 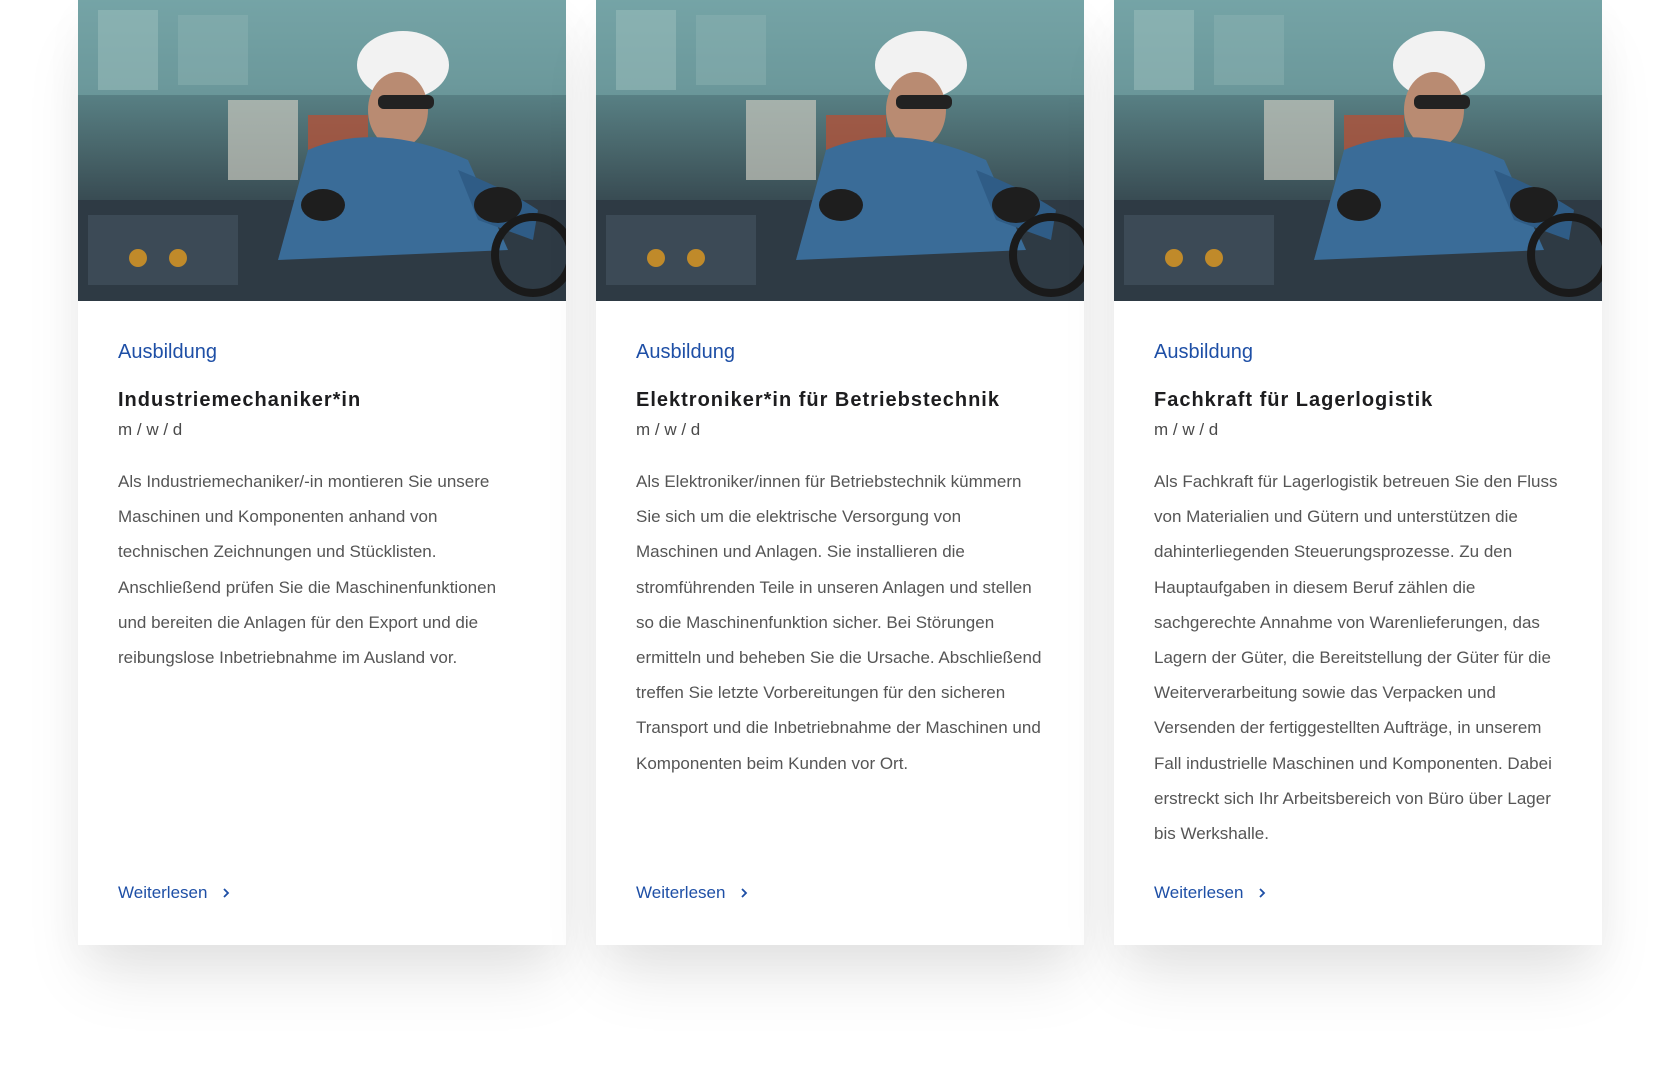 I want to click on job-title: Fachkraft für Lagerlogistik, so click(x=1294, y=400).